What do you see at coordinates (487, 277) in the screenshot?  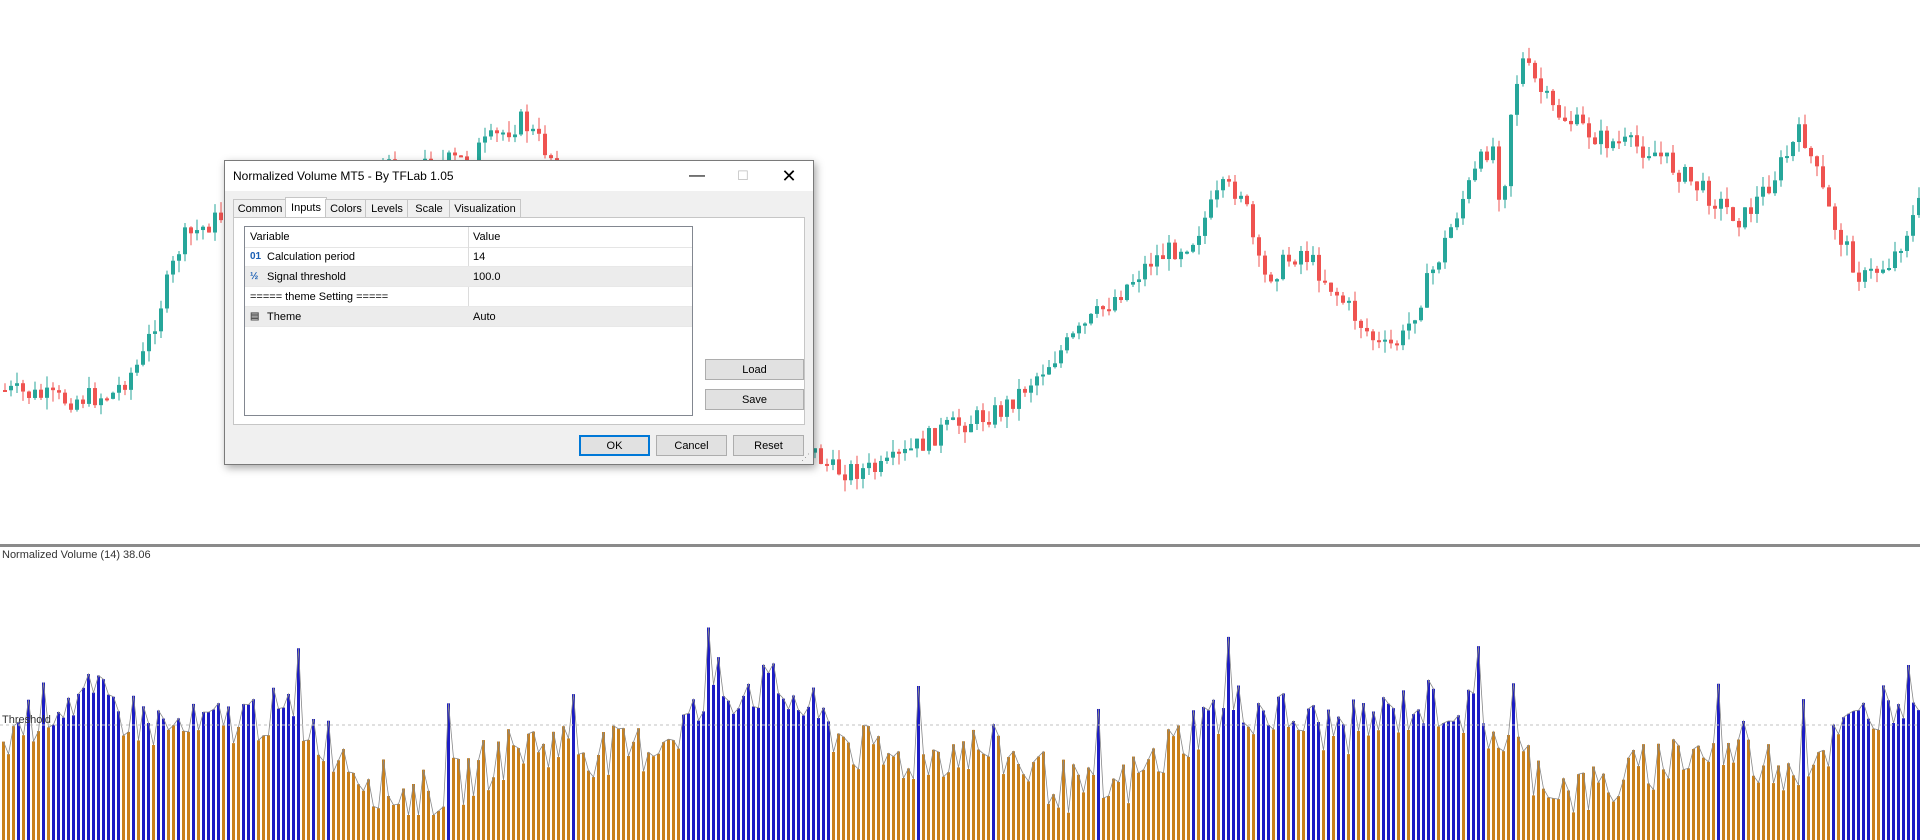 I see `row-value: 100.0` at bounding box center [487, 277].